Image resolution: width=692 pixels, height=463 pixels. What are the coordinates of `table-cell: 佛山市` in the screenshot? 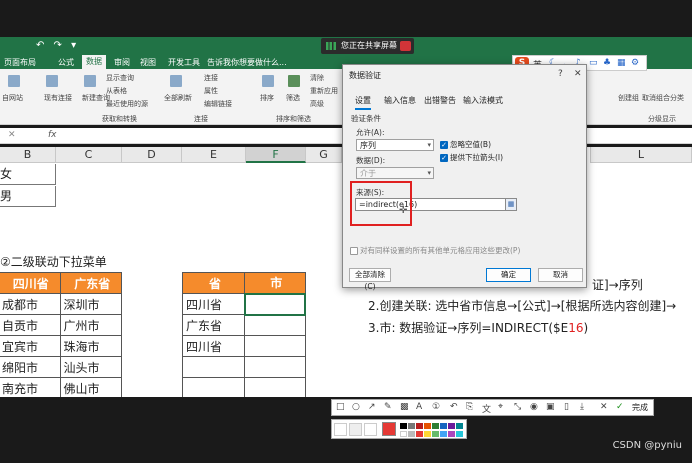 It's located at (90, 387).